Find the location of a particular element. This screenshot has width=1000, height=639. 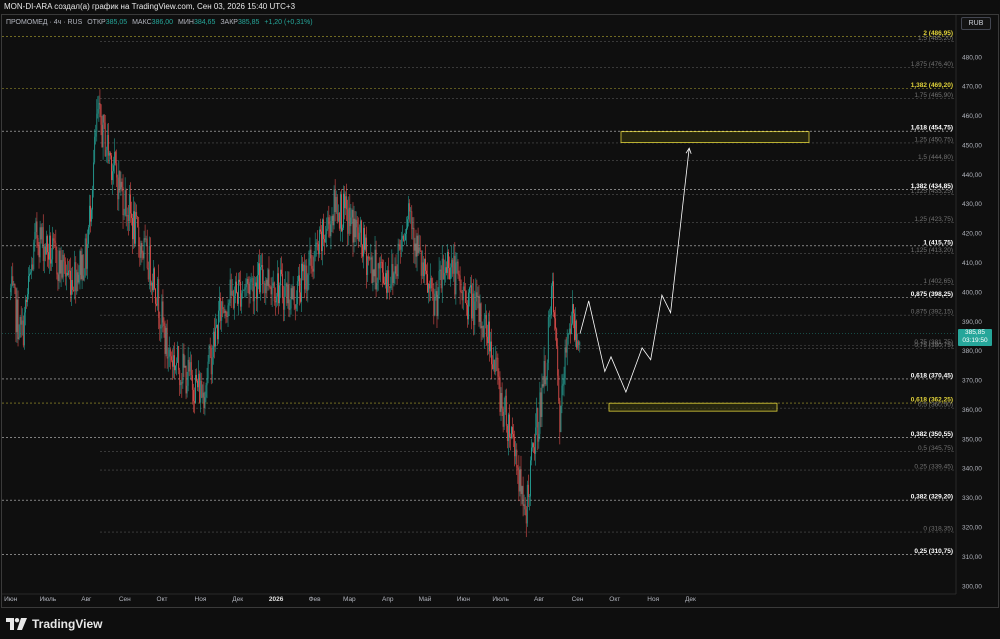

legend-symbol: ПРОМОМЕД · 4ч · RUS is located at coordinates (44, 22).